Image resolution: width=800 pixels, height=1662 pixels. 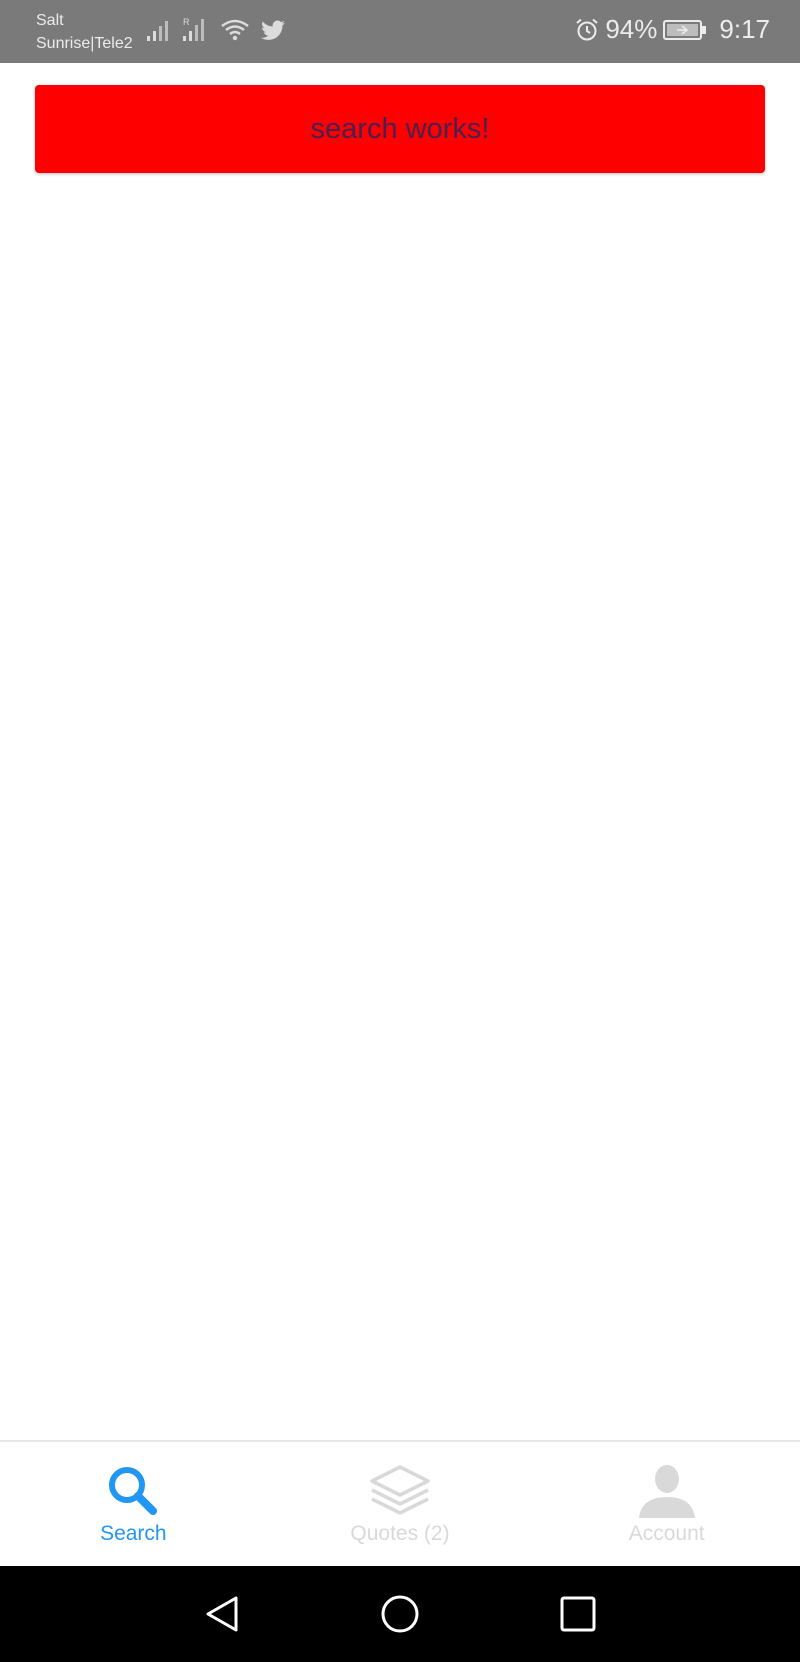 I want to click on bottom-tab-bar: Search Quotes (2) Account, so click(x=400, y=1504).